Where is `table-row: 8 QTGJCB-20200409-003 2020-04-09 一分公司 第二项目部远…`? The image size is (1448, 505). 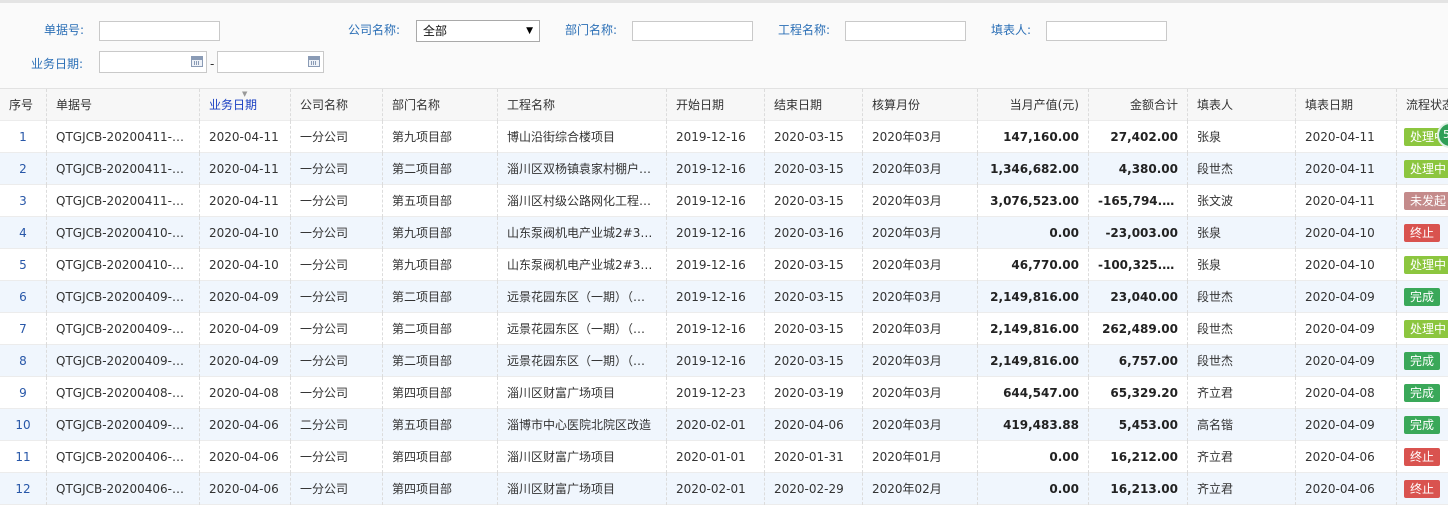
table-row: 8 QTGJCB-20200409-003 2020-04-09 一分公司 第二项目部远… is located at coordinates (724, 361).